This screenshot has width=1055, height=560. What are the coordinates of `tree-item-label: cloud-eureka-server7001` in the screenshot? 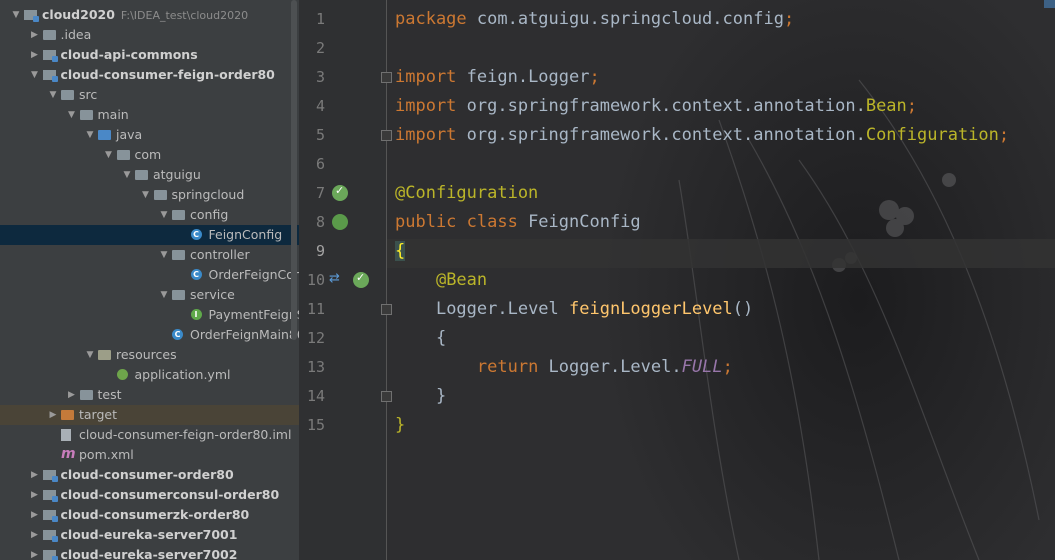 It's located at (149, 534).